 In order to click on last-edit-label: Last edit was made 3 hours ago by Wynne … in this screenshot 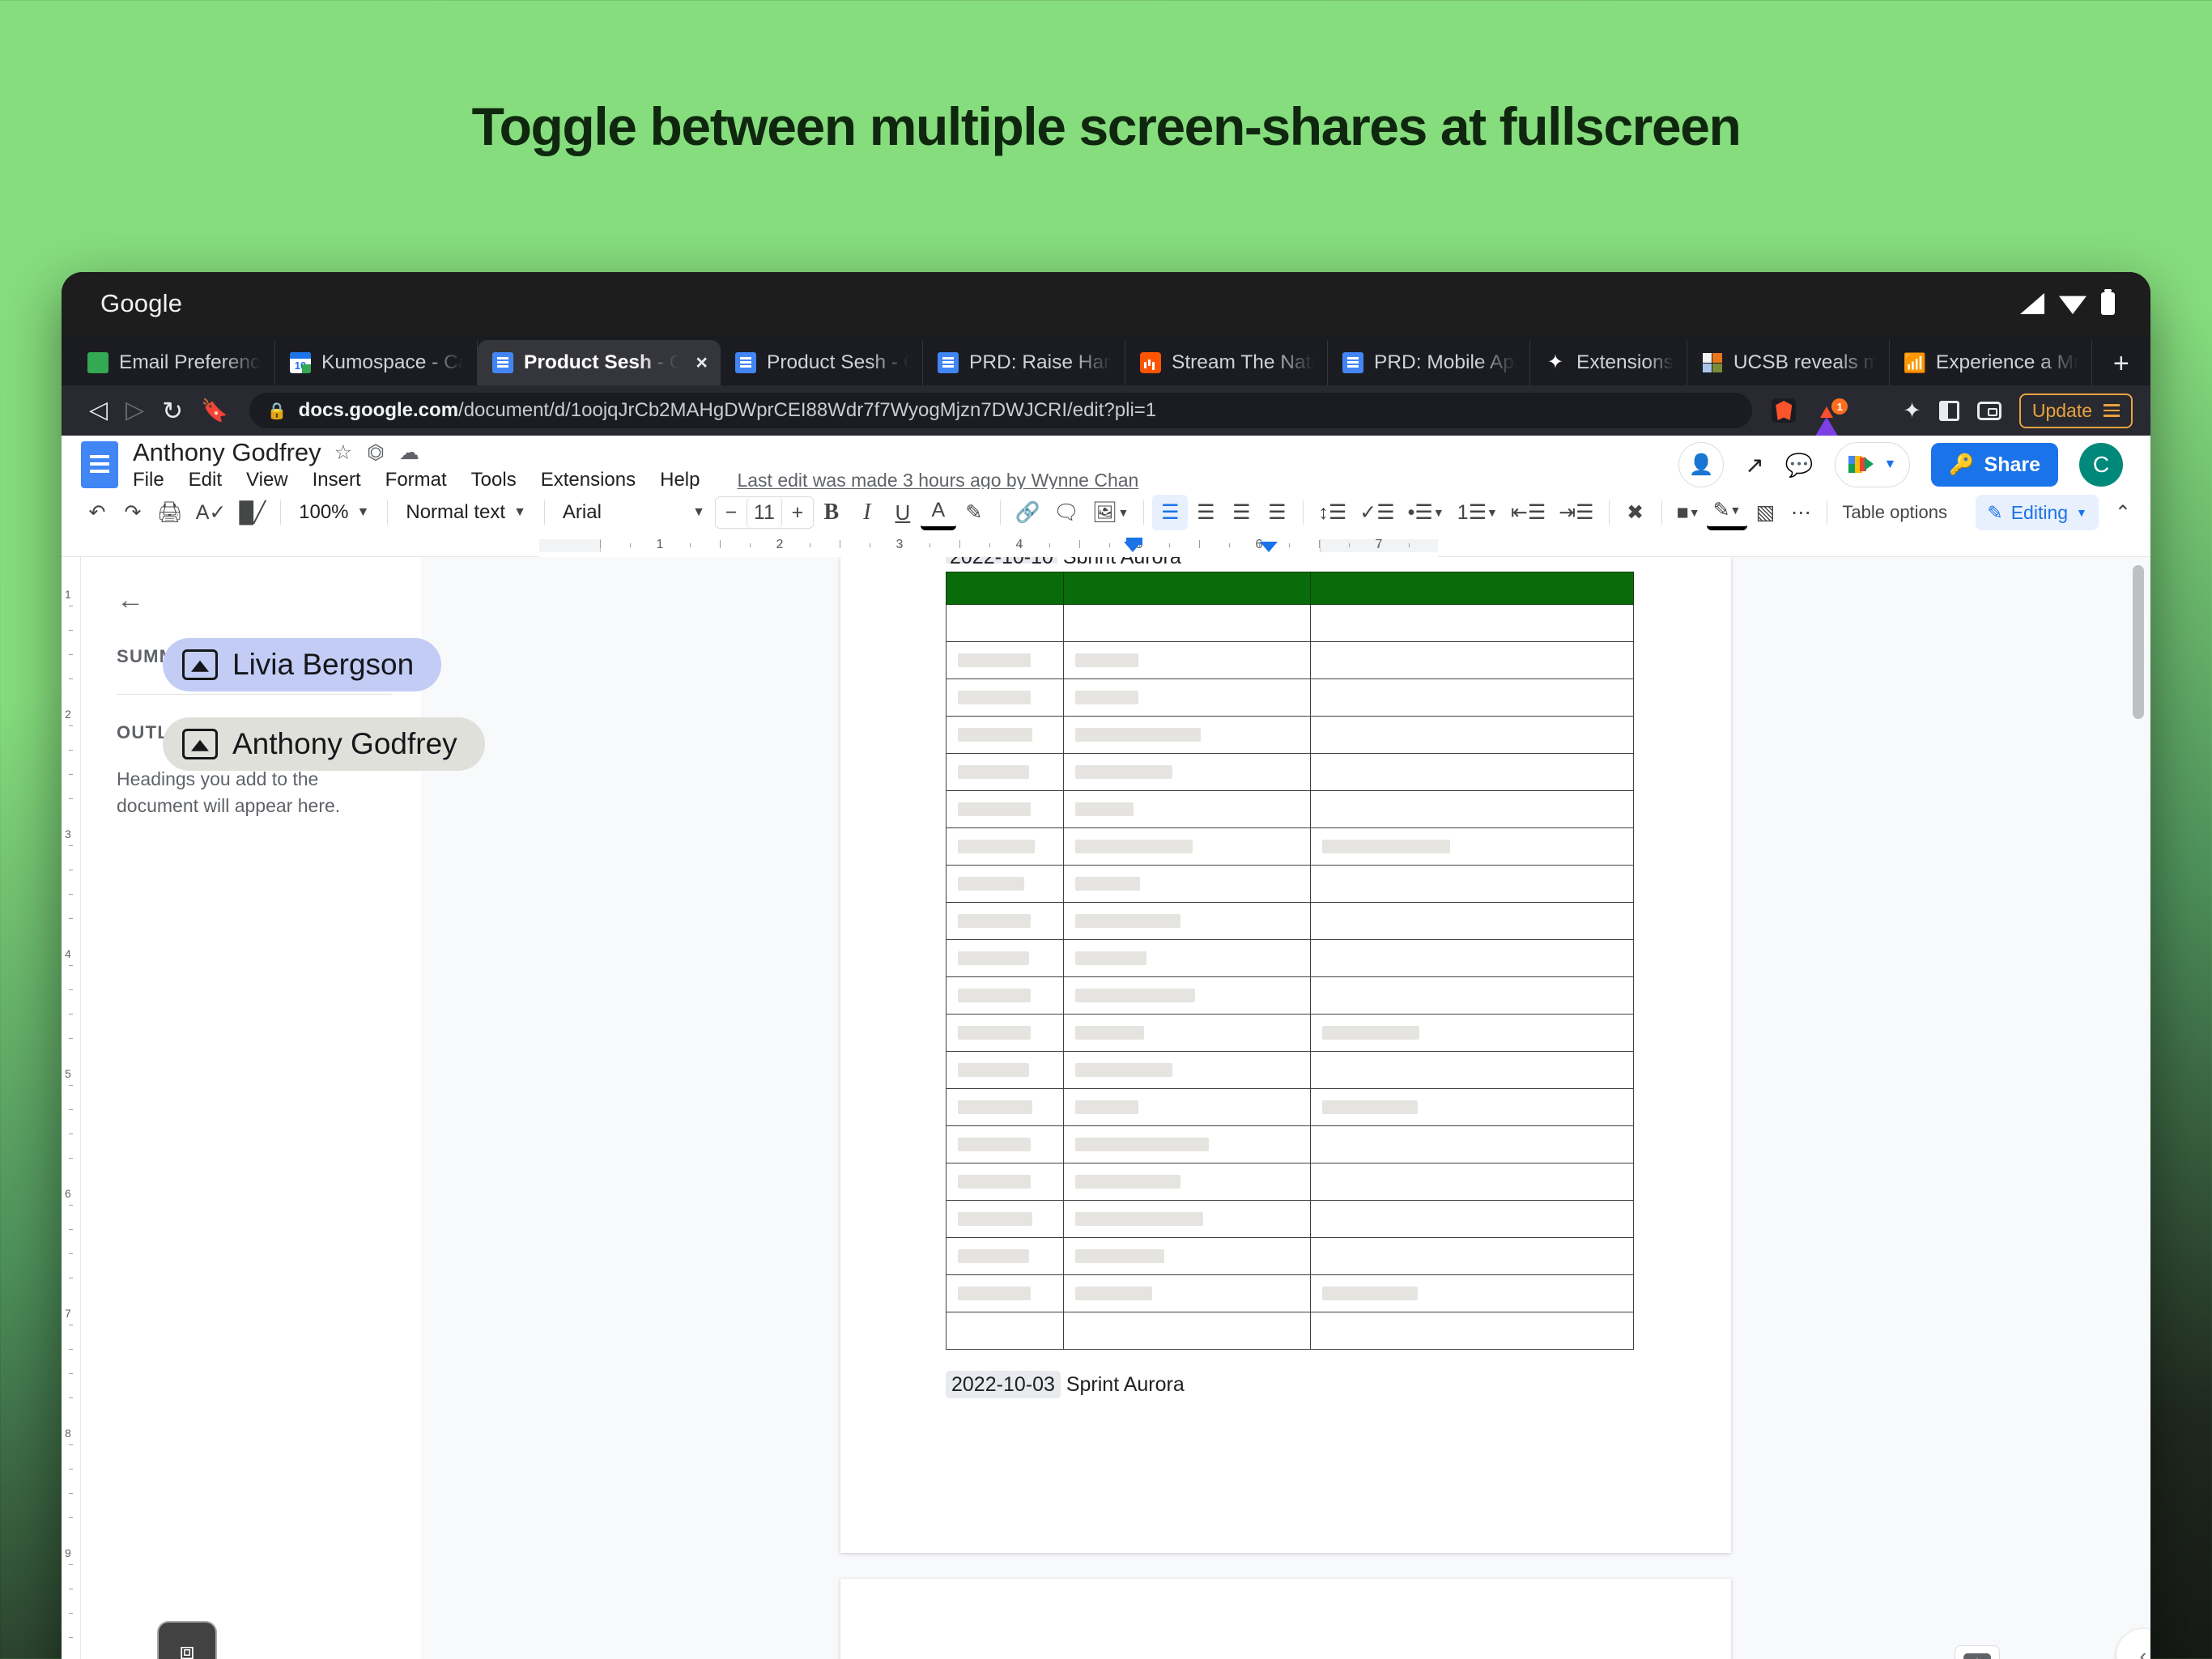, I will do `click(937, 481)`.